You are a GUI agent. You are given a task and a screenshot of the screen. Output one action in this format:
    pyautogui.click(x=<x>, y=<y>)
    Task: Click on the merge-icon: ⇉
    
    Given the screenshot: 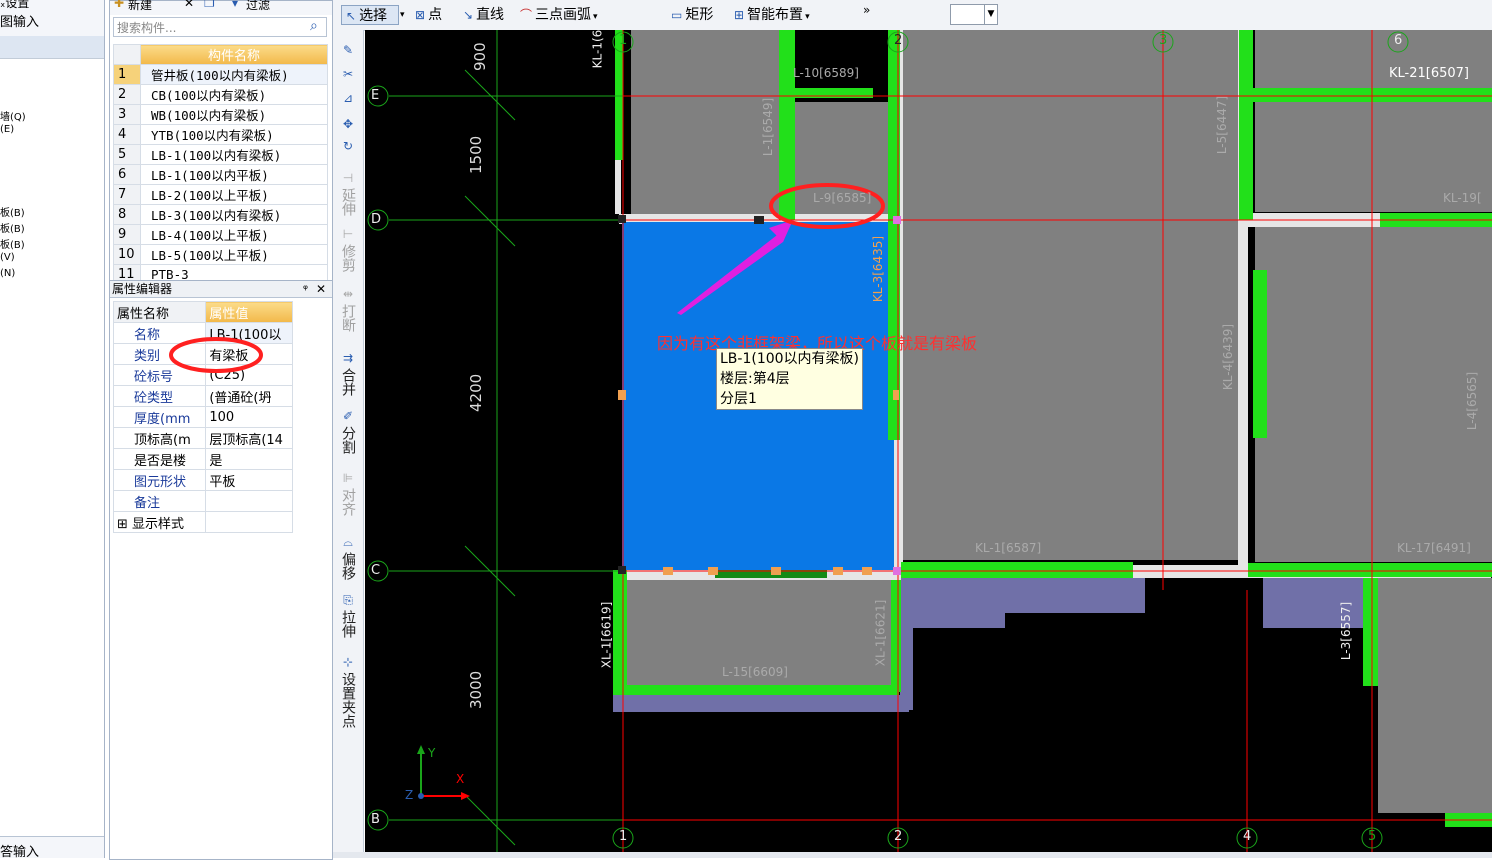 What is the action you would take?
    pyautogui.click(x=348, y=358)
    